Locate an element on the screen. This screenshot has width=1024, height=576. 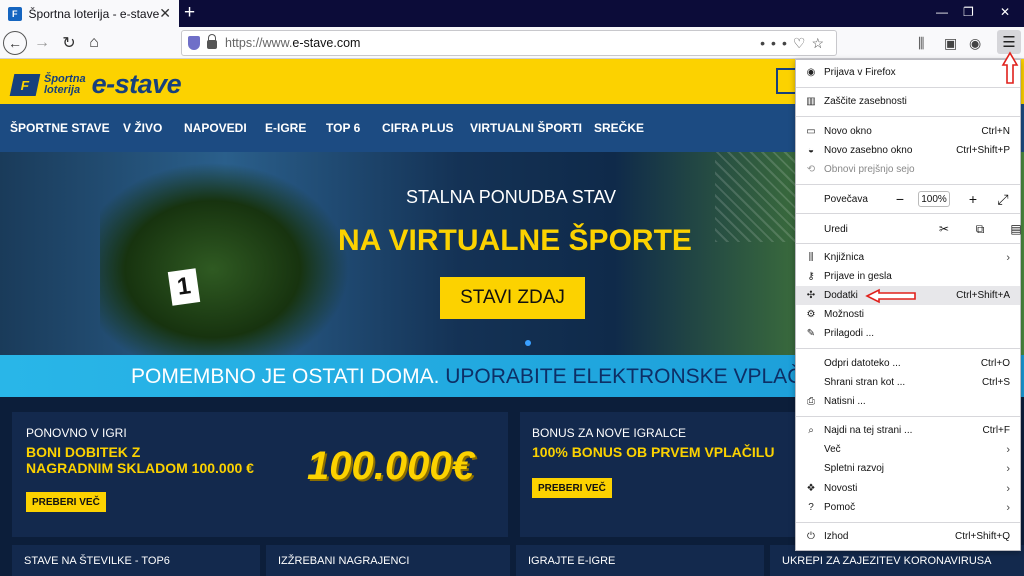
copy-icon: ⧉ is located at coordinates (980, 229).